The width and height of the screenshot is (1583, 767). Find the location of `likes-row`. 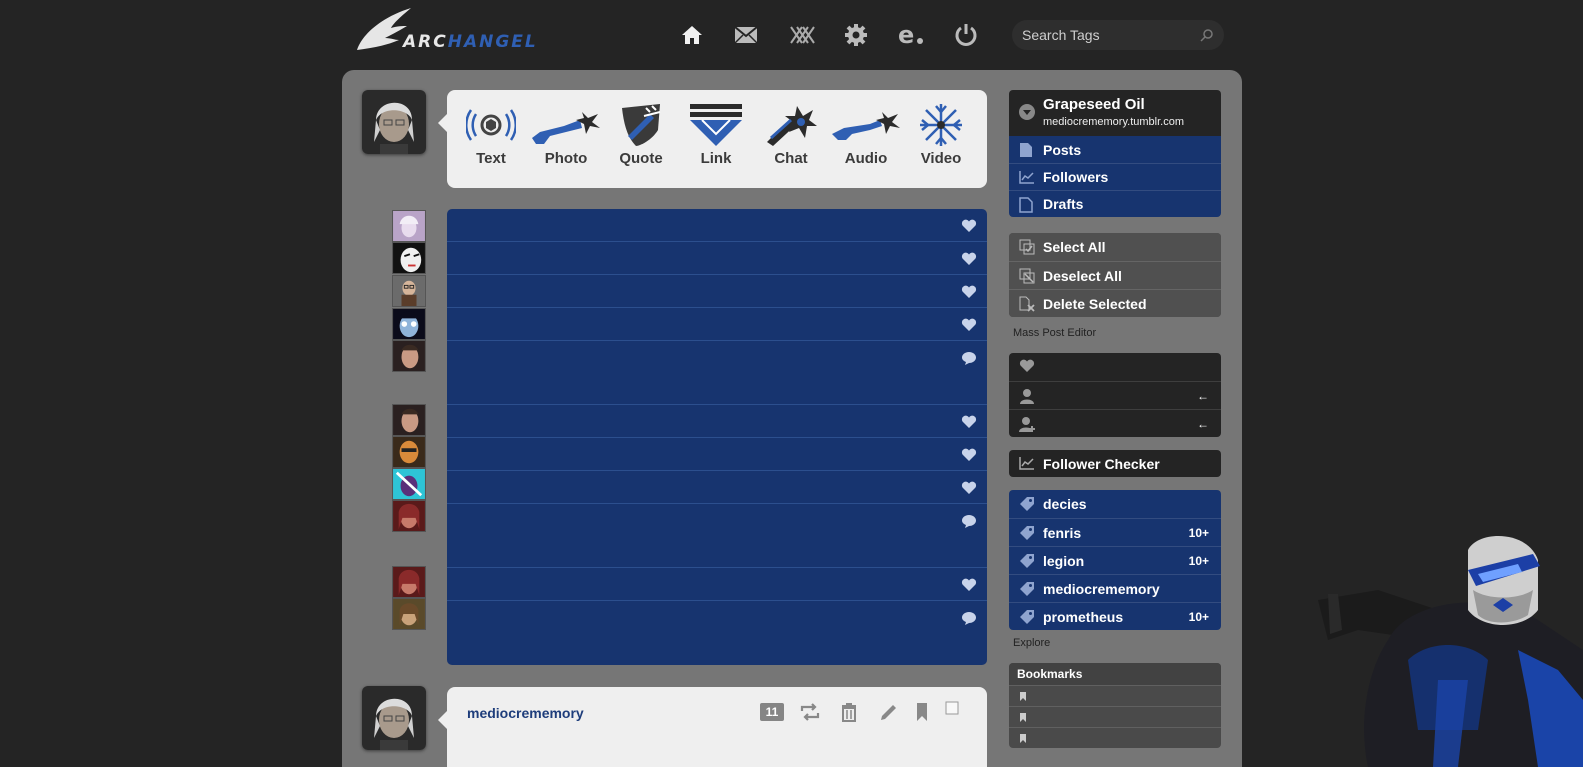

likes-row is located at coordinates (1115, 367).